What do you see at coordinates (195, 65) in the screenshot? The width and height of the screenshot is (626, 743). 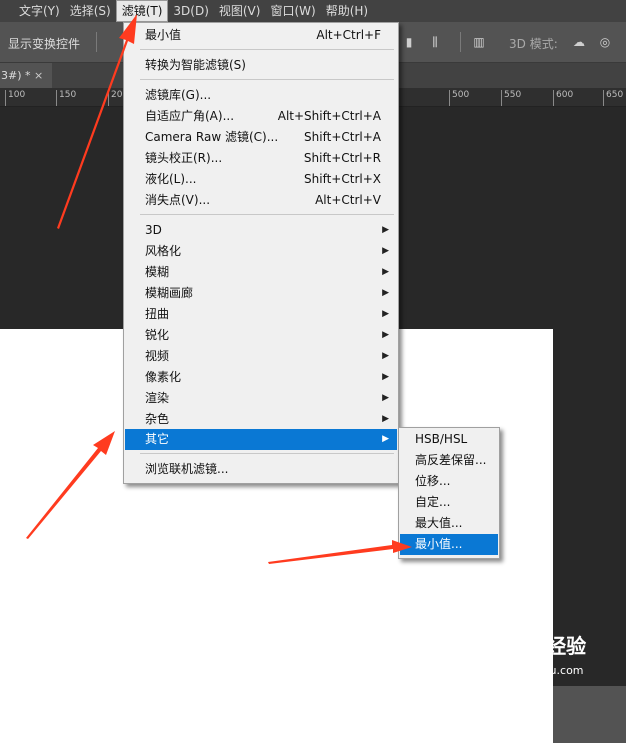 I see `menu-item-label: 转换为智能滤镜(S)` at bounding box center [195, 65].